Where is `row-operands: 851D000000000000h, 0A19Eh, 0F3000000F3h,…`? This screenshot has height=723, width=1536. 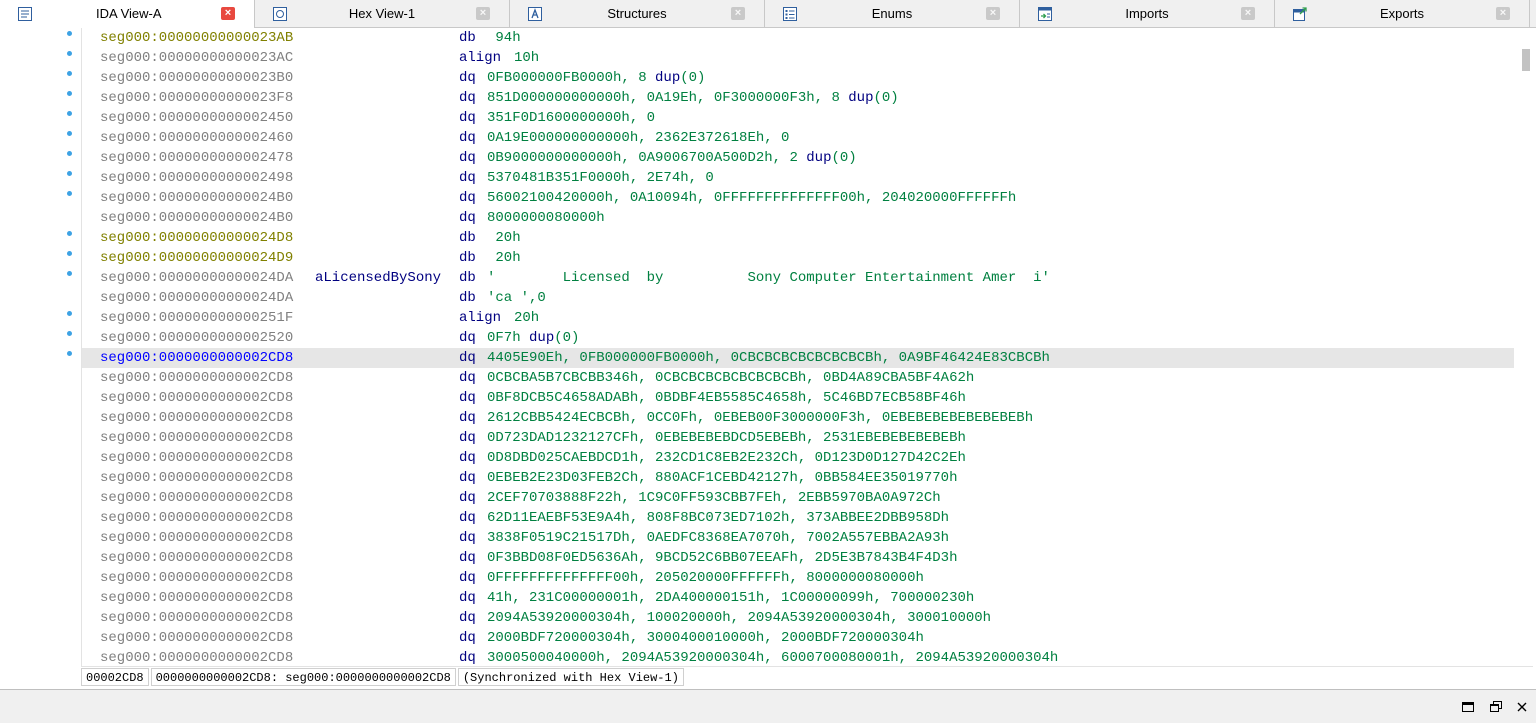
row-operands: 851D000000000000h, 0A19Eh, 0F3000000F3h,… is located at coordinates (693, 98).